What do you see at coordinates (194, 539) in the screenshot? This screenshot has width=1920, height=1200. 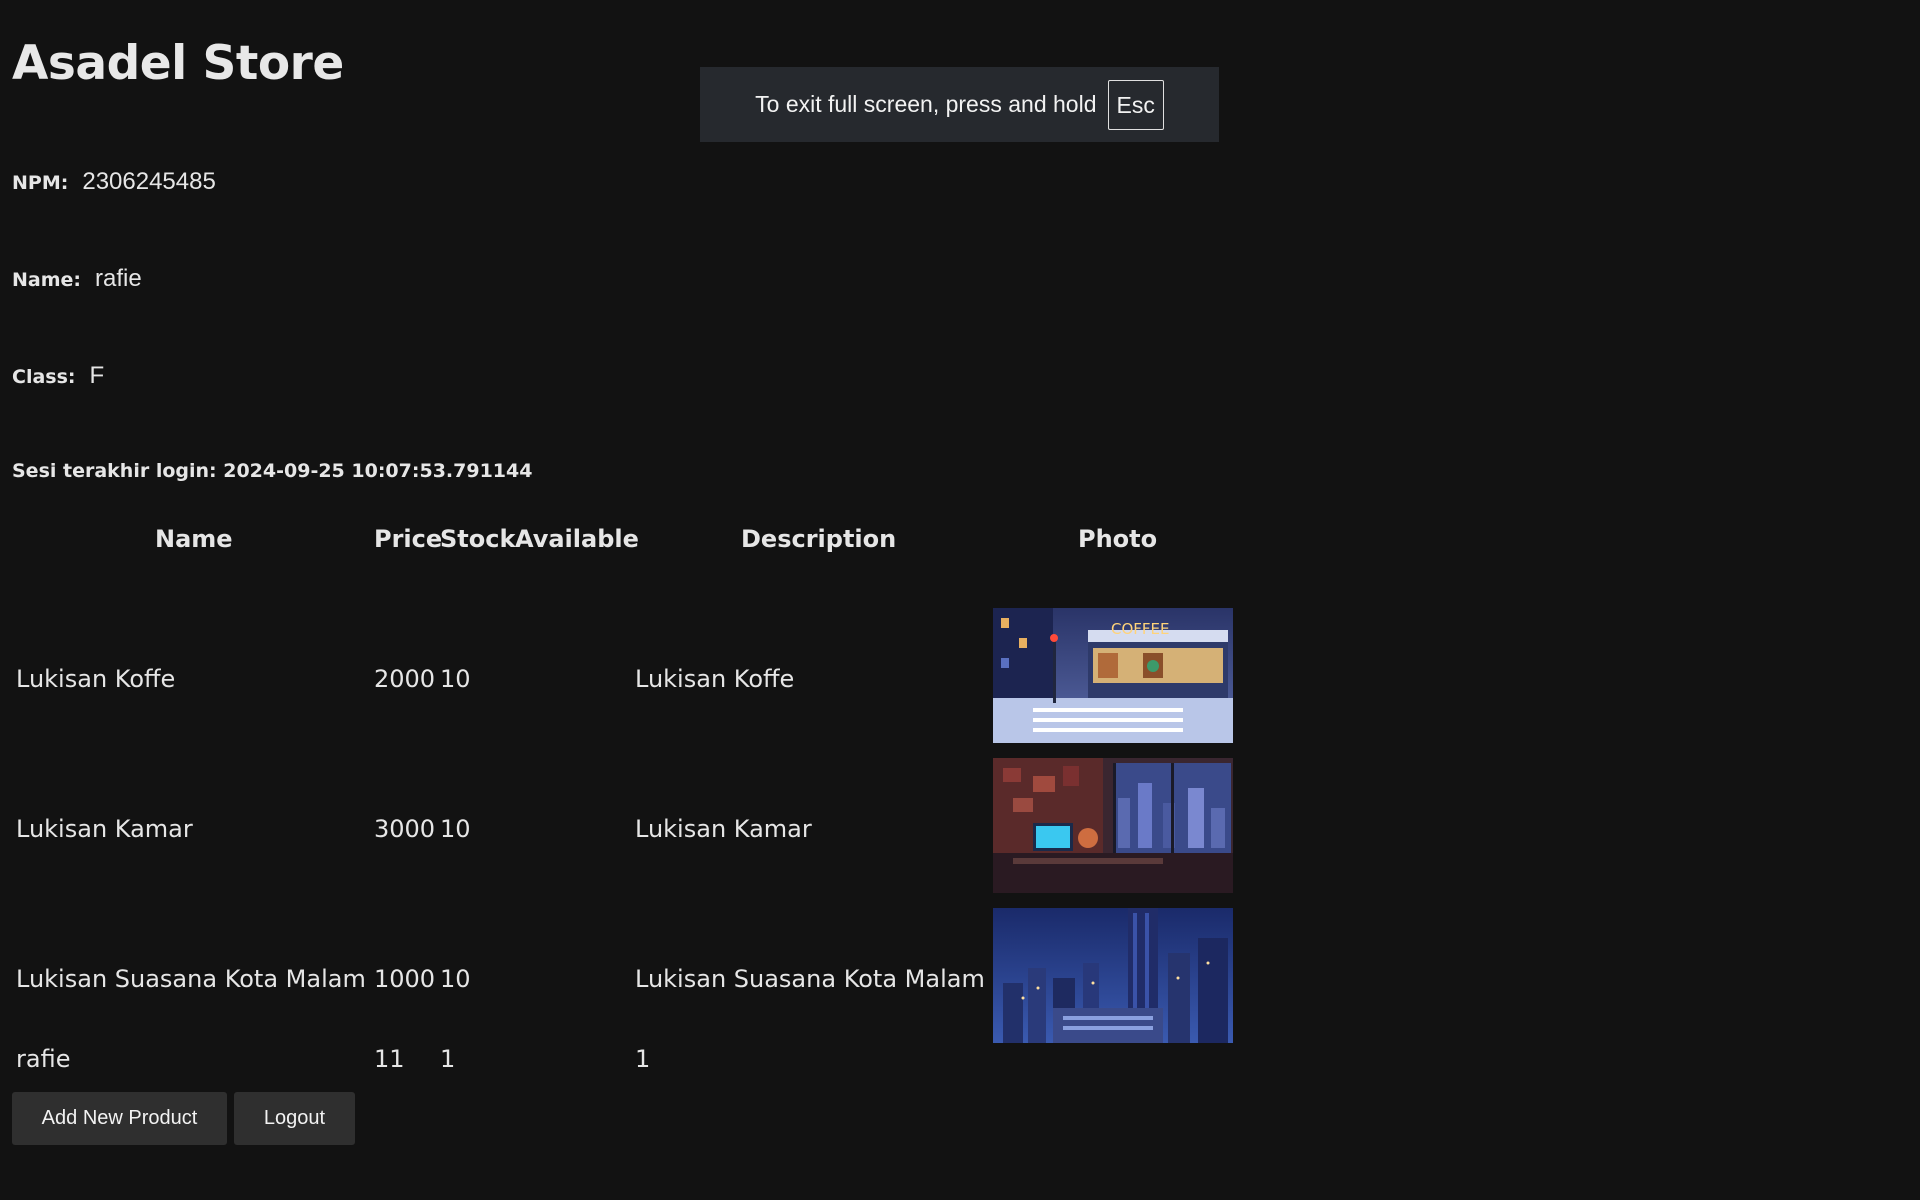 I see `header-name: Name` at bounding box center [194, 539].